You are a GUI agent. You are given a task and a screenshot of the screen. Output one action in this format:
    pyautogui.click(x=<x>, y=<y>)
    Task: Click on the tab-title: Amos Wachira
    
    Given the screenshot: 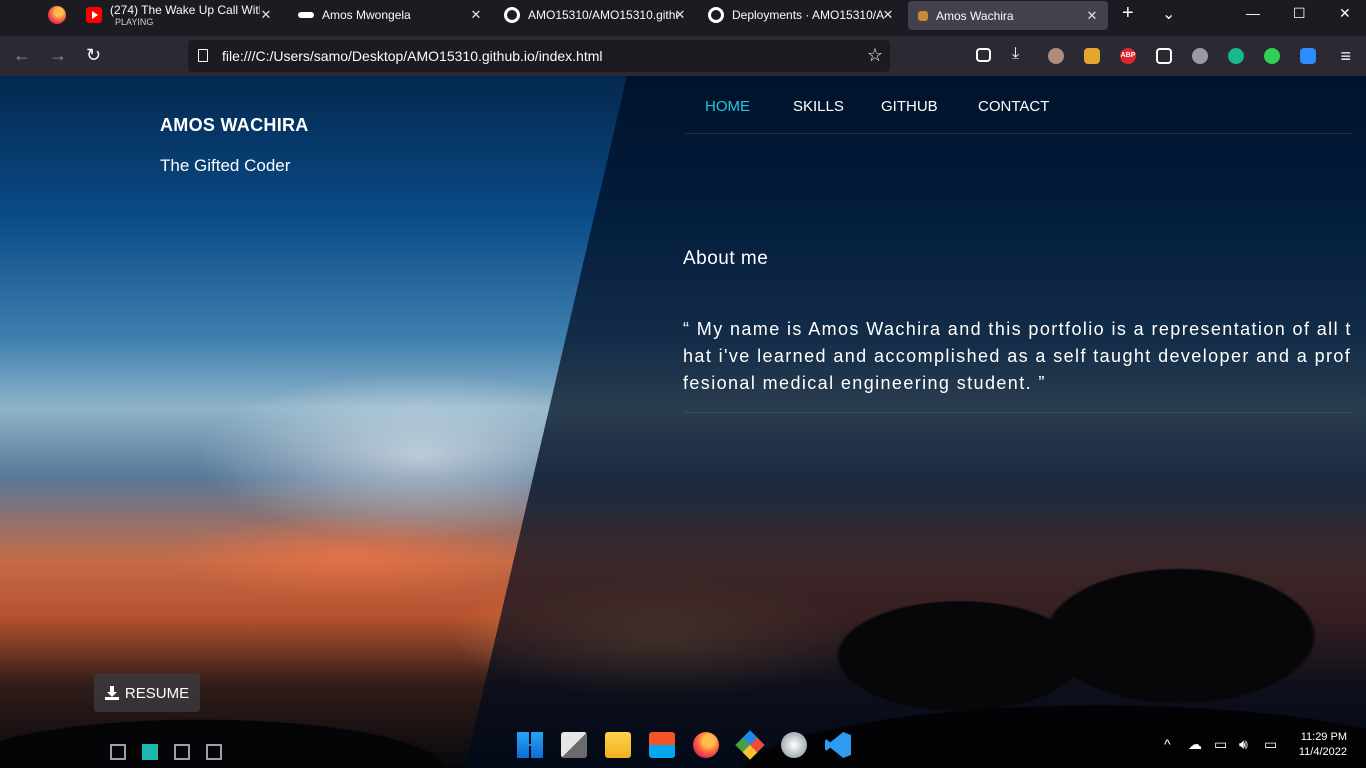 What is the action you would take?
    pyautogui.click(x=975, y=15)
    